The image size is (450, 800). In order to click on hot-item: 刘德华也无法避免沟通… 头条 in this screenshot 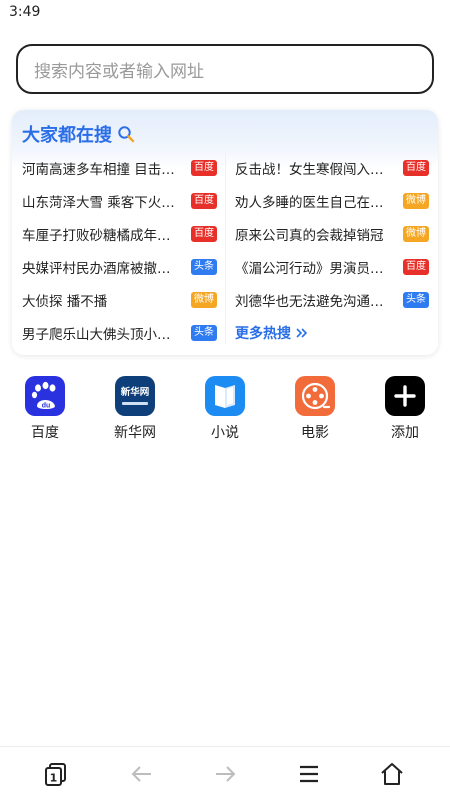, I will do `click(332, 299)`.